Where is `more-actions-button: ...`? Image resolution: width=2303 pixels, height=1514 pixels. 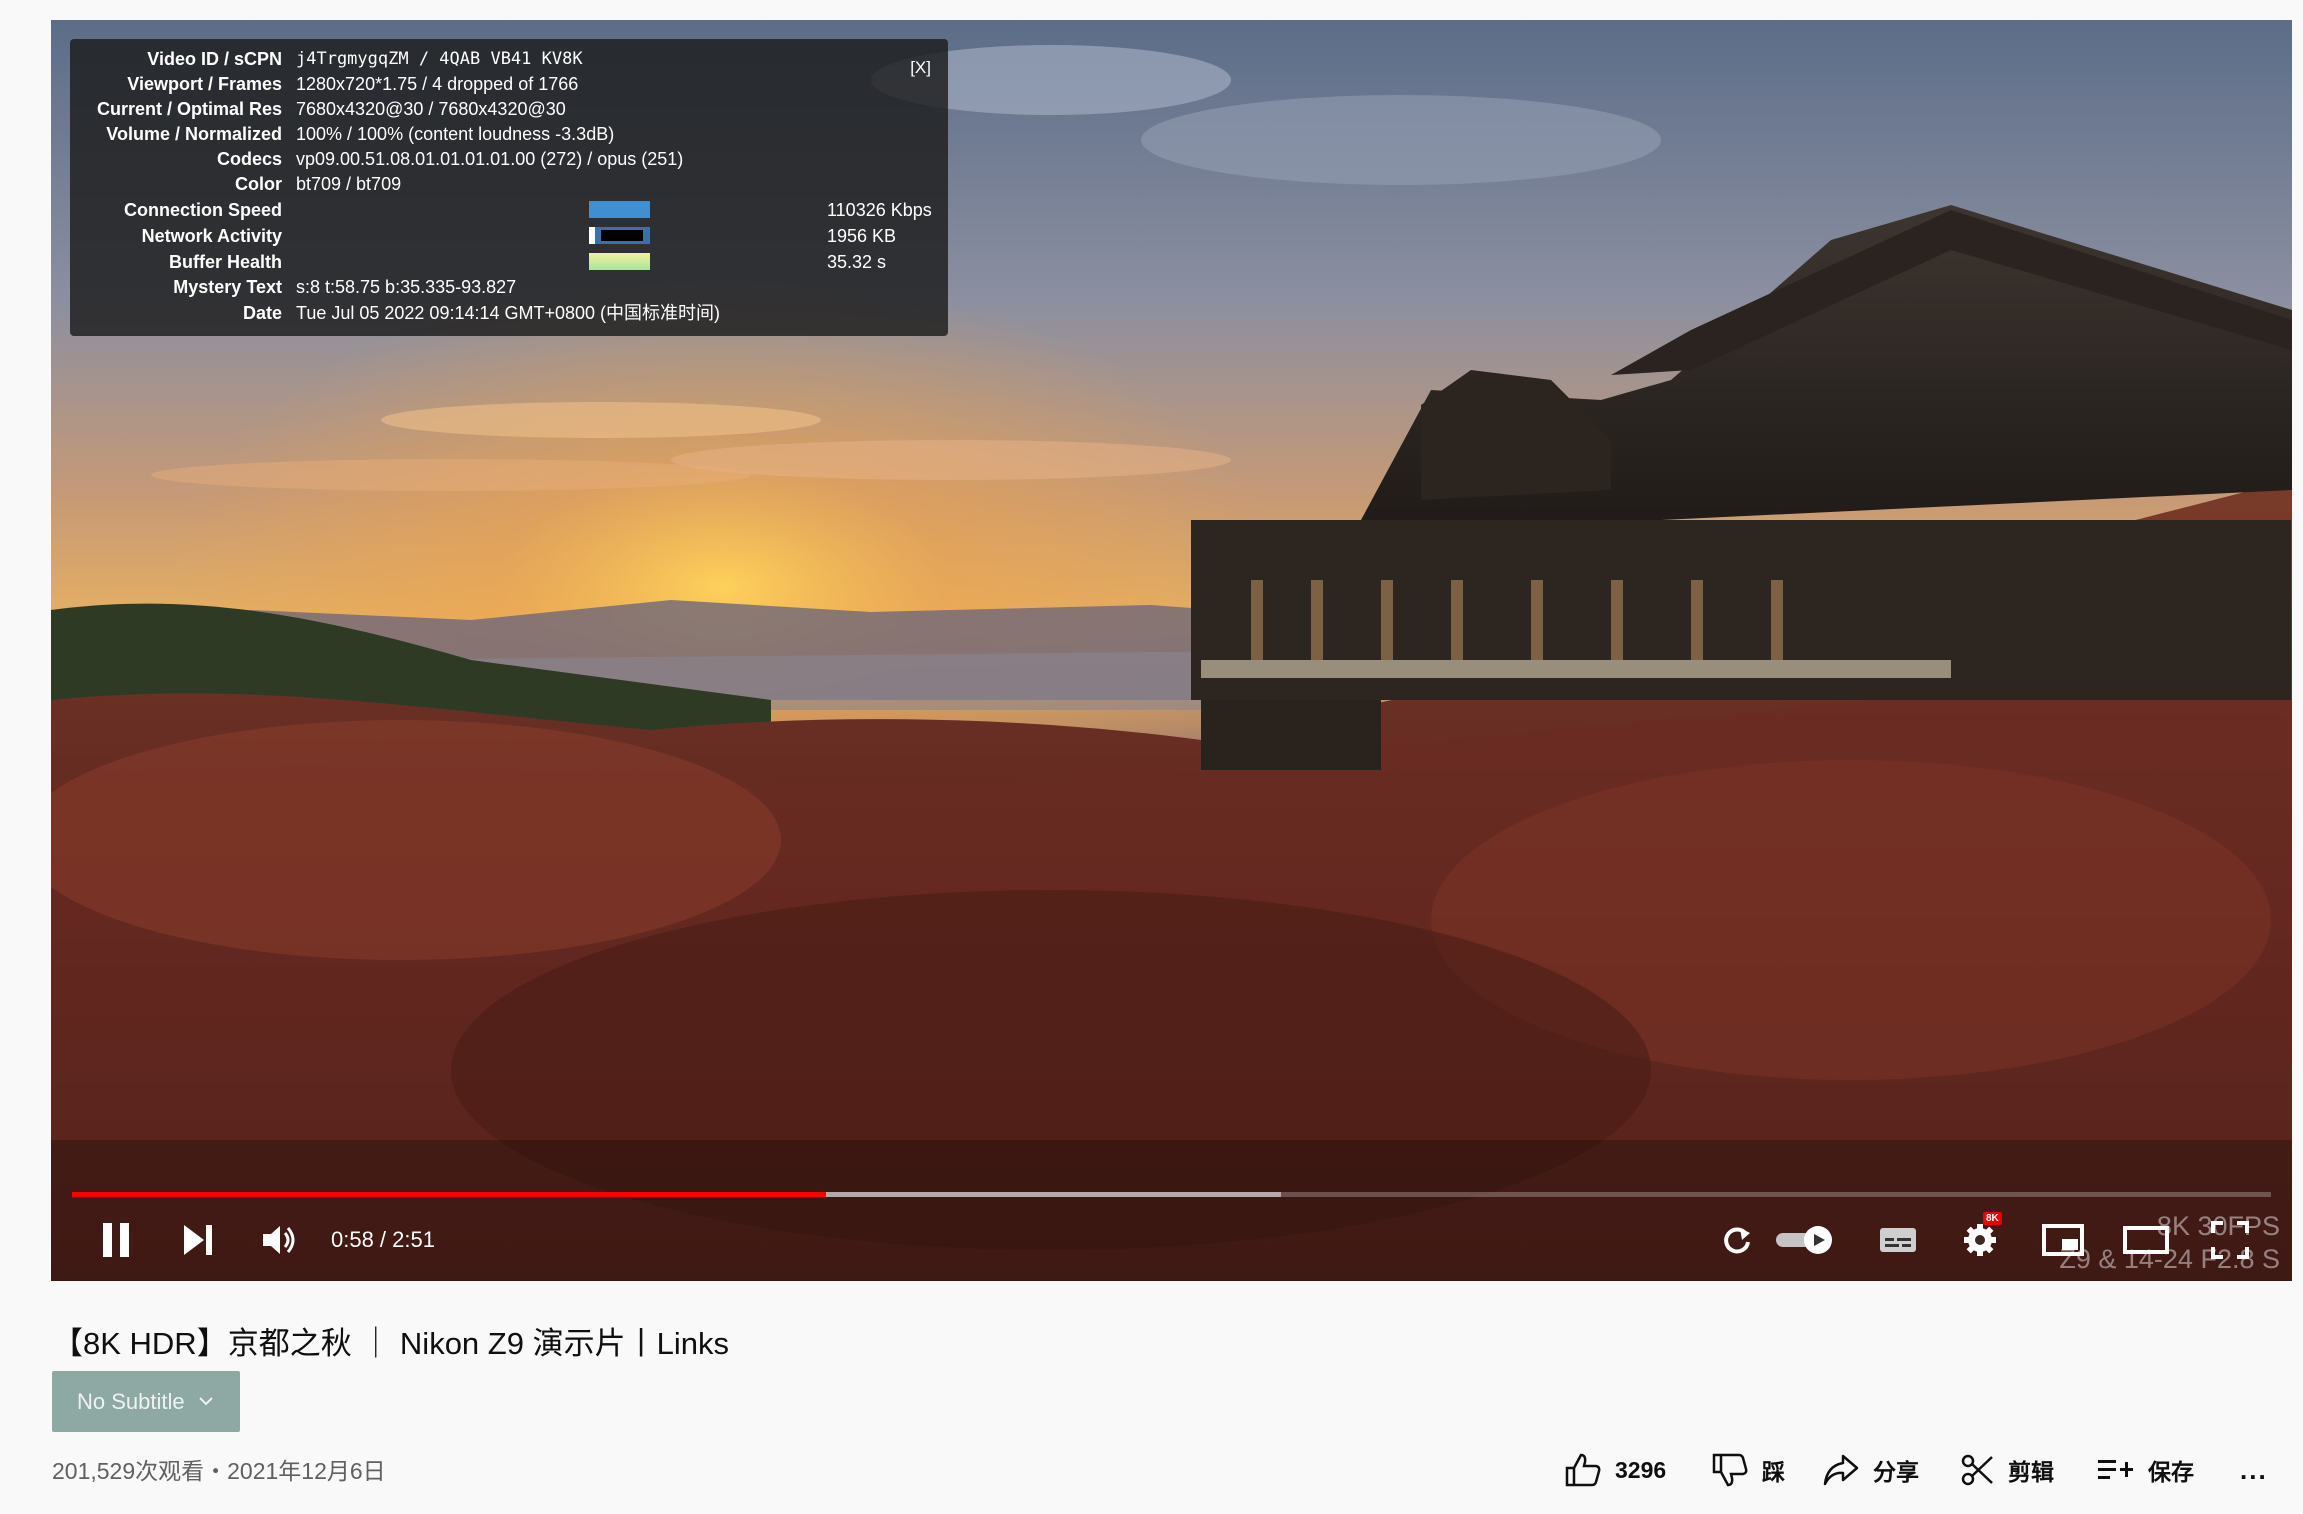 more-actions-button: ... is located at coordinates (2254, 1470).